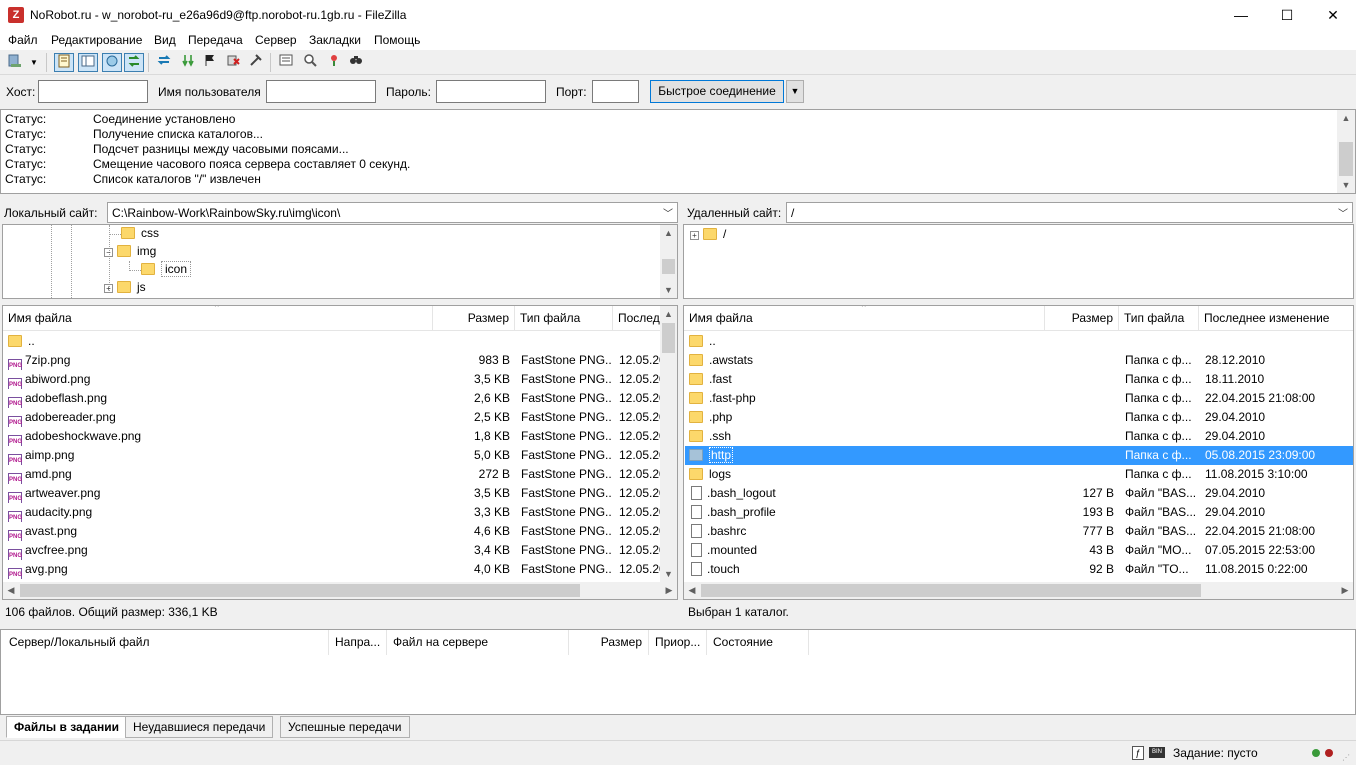 This screenshot has width=1356, height=765. I want to click on toggle-remote-tree-icon, so click(112, 62).